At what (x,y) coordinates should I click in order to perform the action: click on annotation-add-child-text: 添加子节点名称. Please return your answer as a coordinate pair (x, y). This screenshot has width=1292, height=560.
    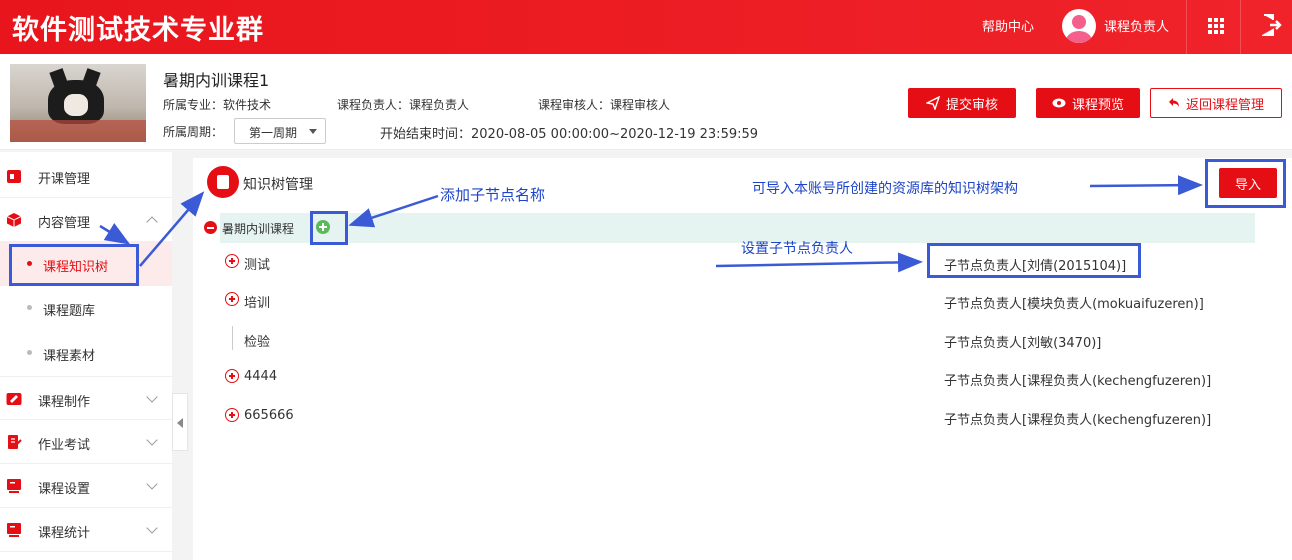
    Looking at the image, I should click on (493, 195).